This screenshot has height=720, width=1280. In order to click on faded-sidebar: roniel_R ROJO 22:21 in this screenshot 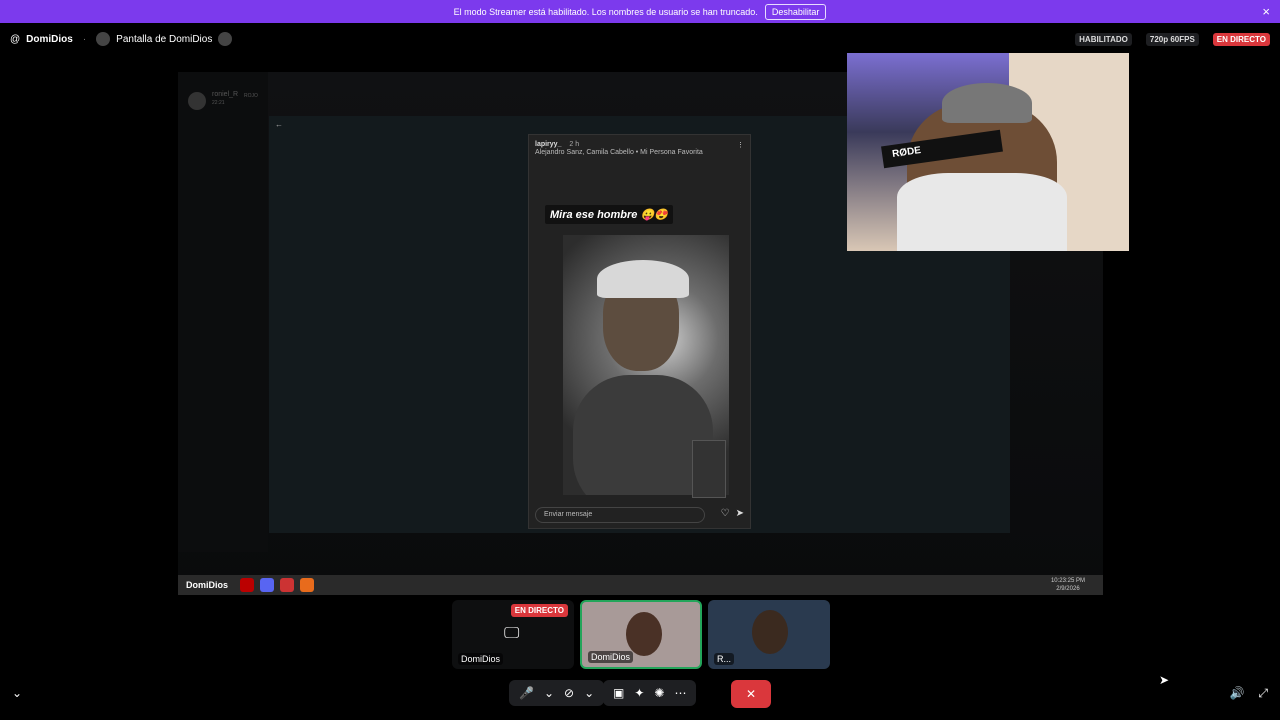, I will do `click(223, 312)`.